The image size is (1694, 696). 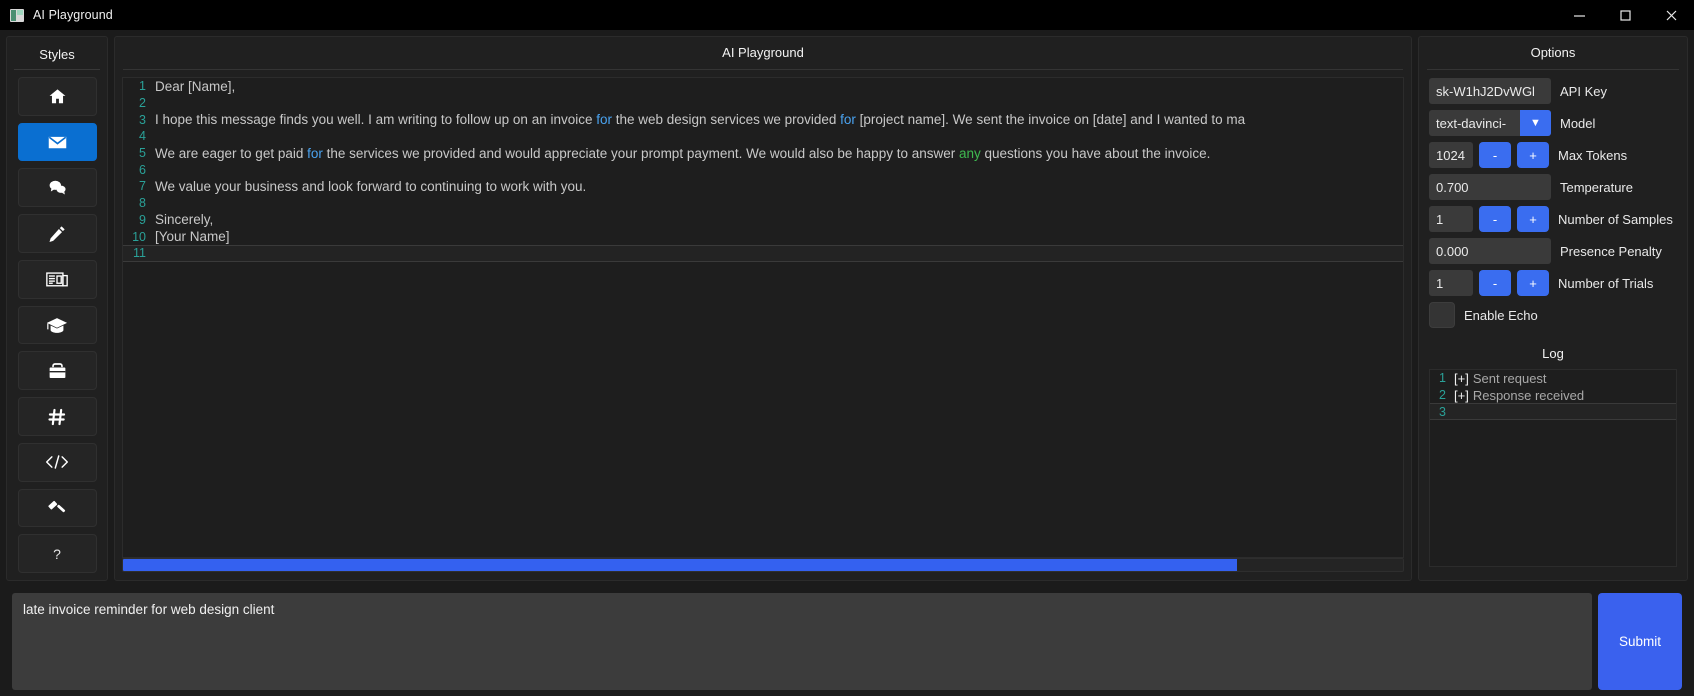 I want to click on enable-echo-label: Enable Echo, so click(x=1501, y=315).